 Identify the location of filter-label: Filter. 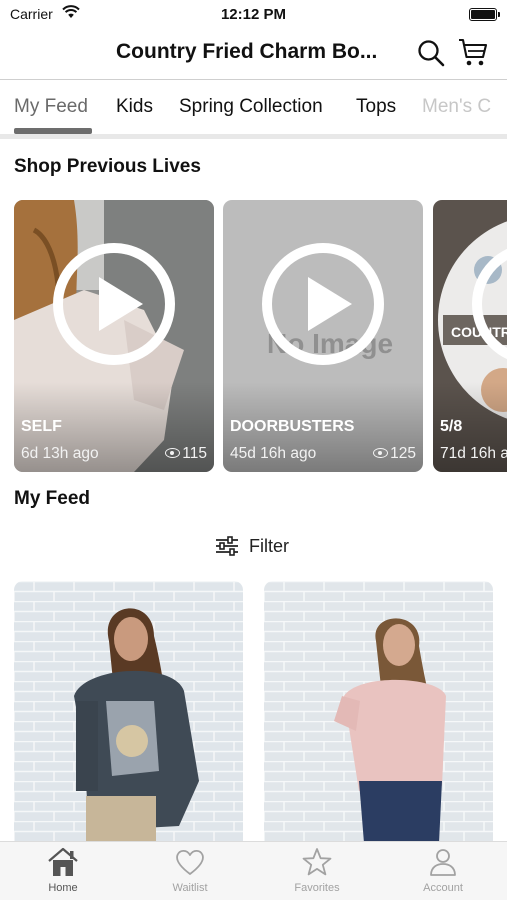
(269, 545).